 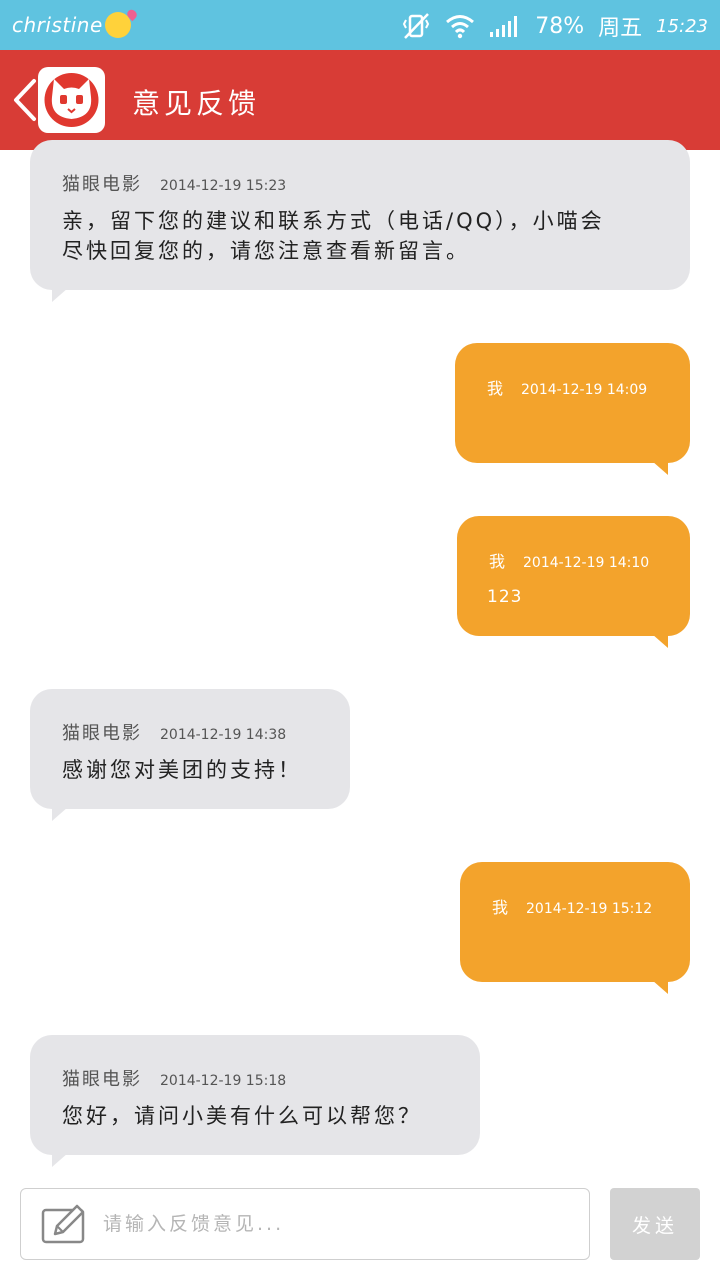 I want to click on message-meta: 猫眼电影 2014-12-19 14:38, so click(x=174, y=732).